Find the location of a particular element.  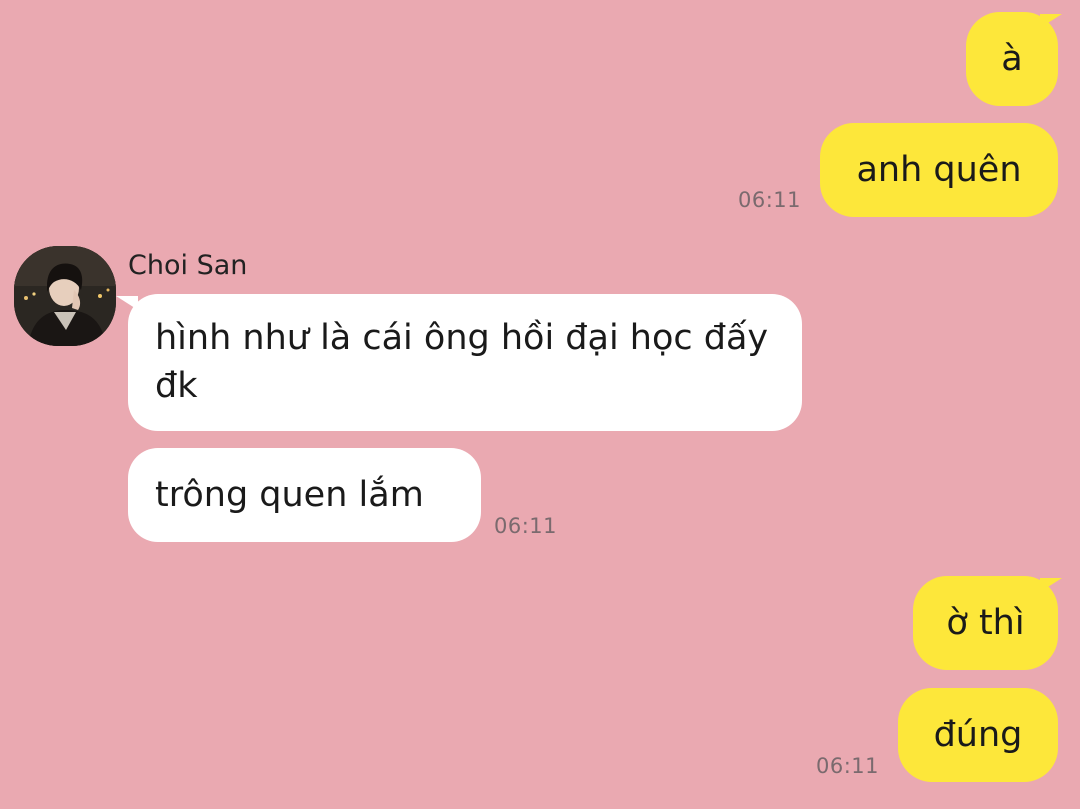

contact-avatar is located at coordinates (65, 296).